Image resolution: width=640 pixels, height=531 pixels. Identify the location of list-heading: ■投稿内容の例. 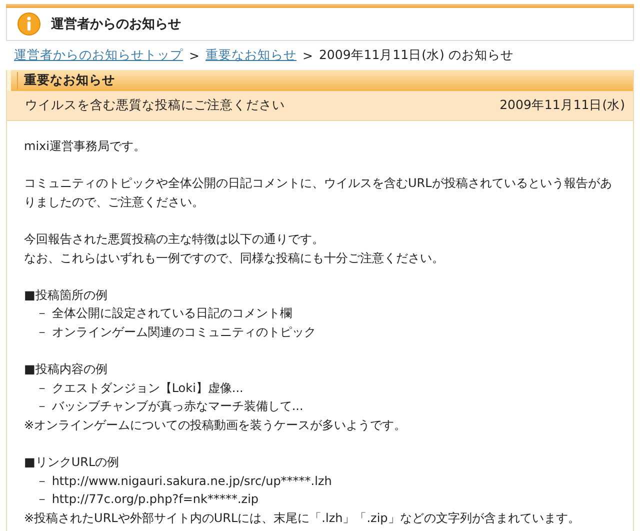
(66, 369).